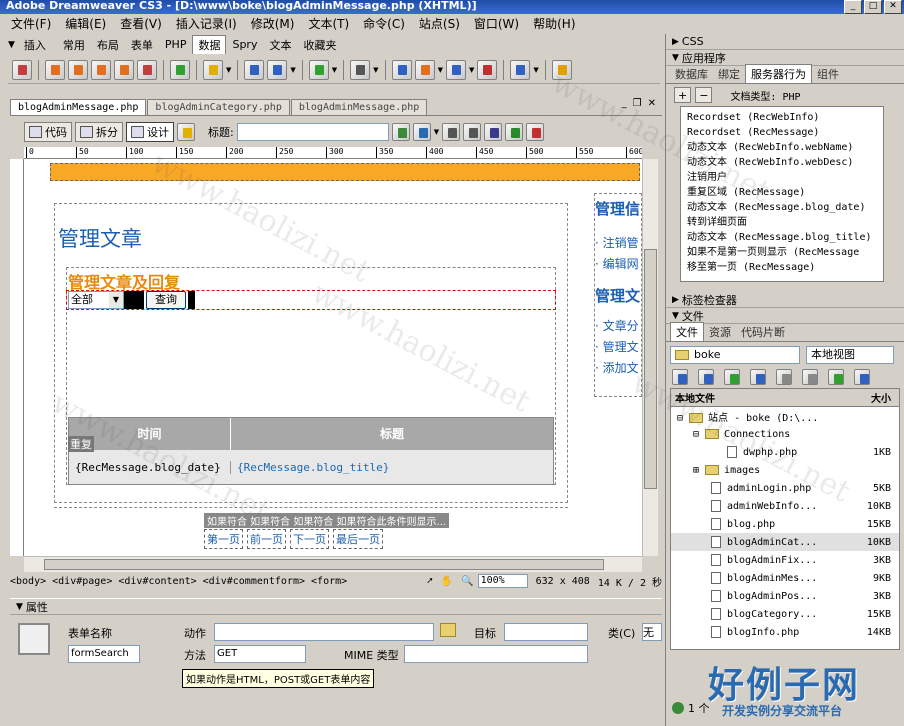 The height and width of the screenshot is (726, 904). What do you see at coordinates (496, 654) in the screenshot?
I see `mime-select` at bounding box center [496, 654].